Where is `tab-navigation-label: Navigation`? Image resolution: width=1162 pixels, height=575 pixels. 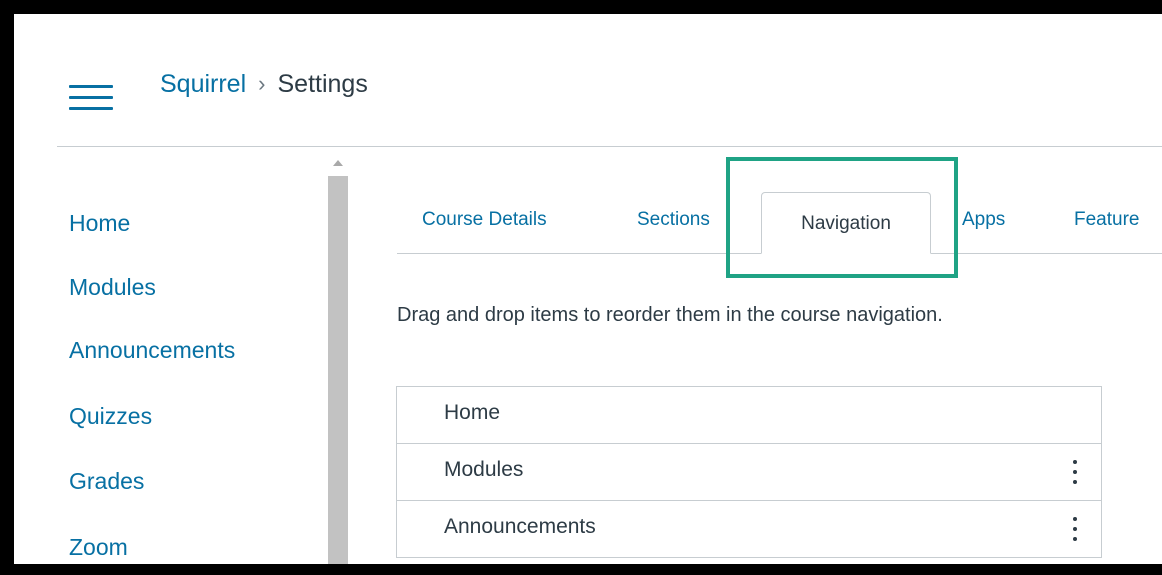 tab-navigation-label: Navigation is located at coordinates (846, 223).